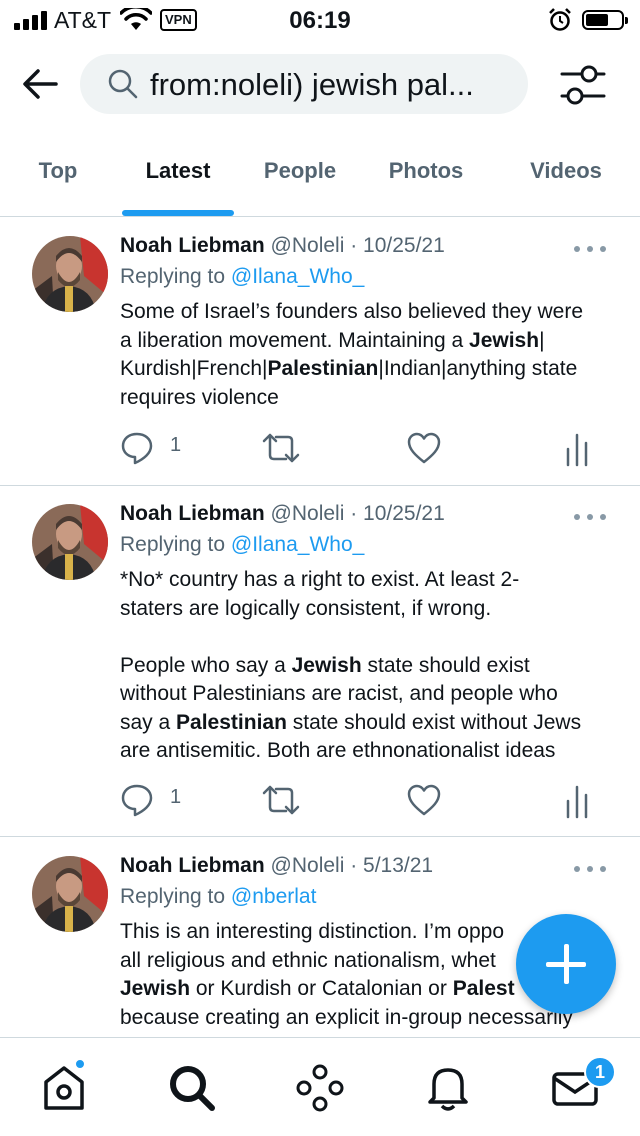 The width and height of the screenshot is (640, 1136). Describe the element at coordinates (352, 865) in the screenshot. I see `author-handle-date: @Noleli · 5/13/21` at that location.